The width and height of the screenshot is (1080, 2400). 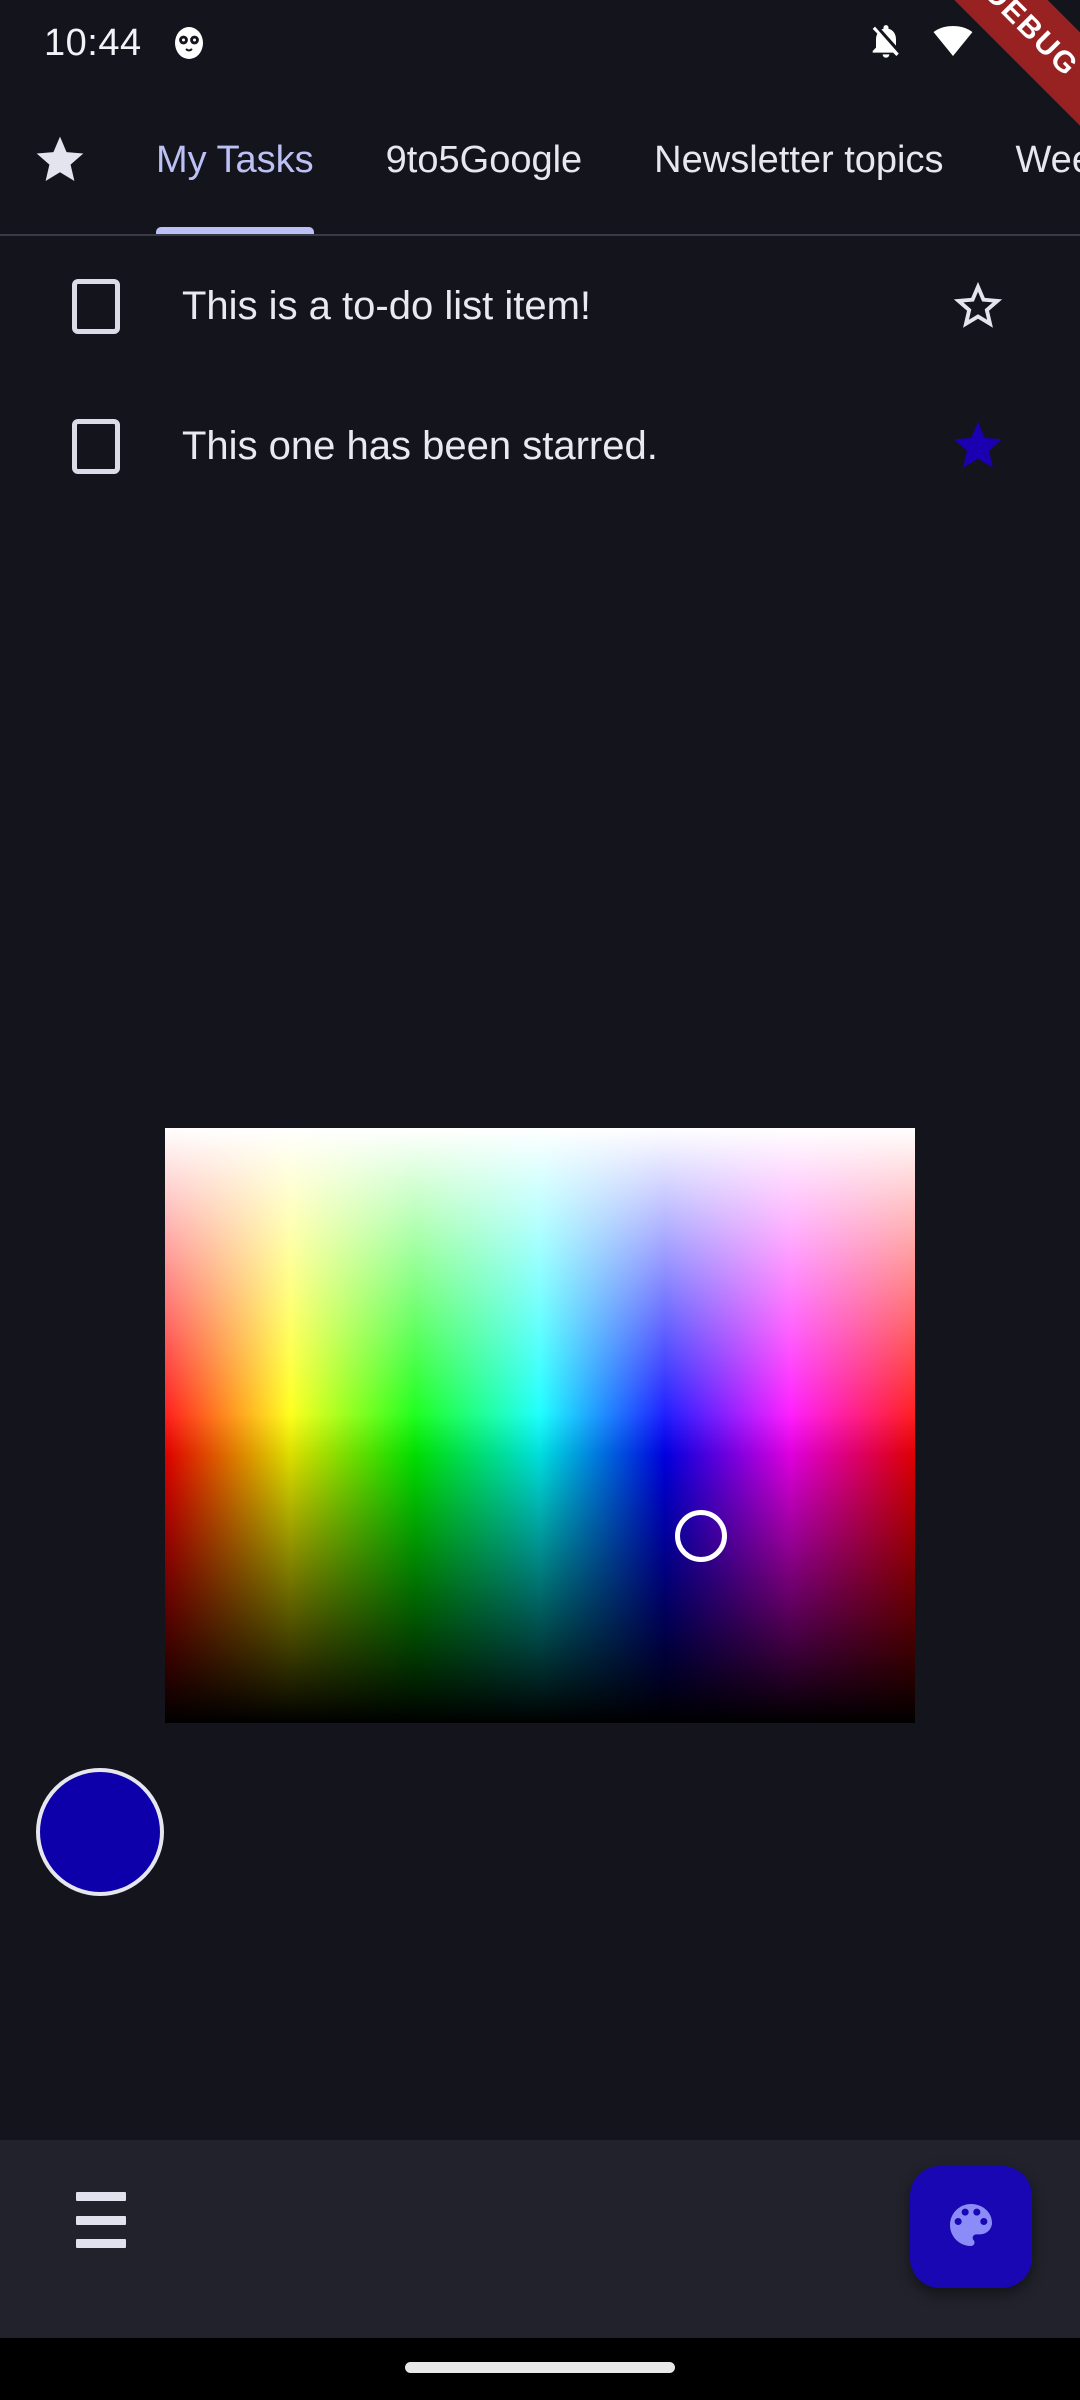 I want to click on task-label: This one has been starred., so click(x=420, y=445).